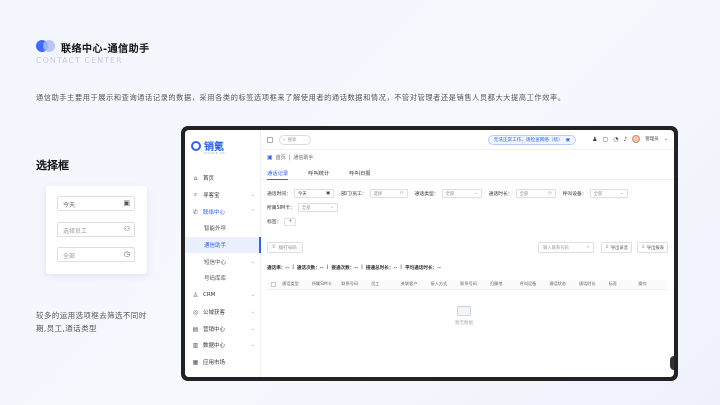  Describe the element at coordinates (273, 284) in the screenshot. I see `select-all-checkbox` at that location.